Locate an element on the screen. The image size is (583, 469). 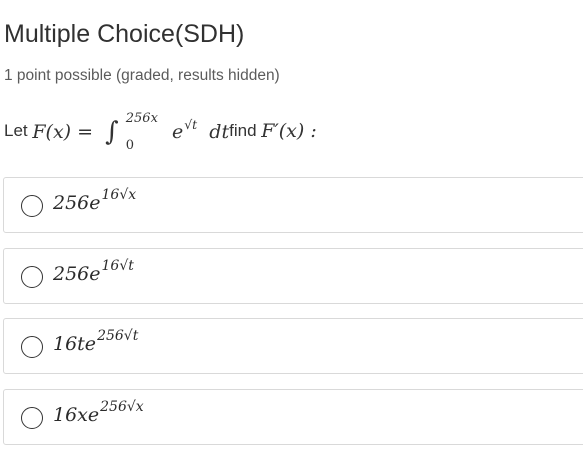
prompt-prefix: Let is located at coordinates (16, 130).